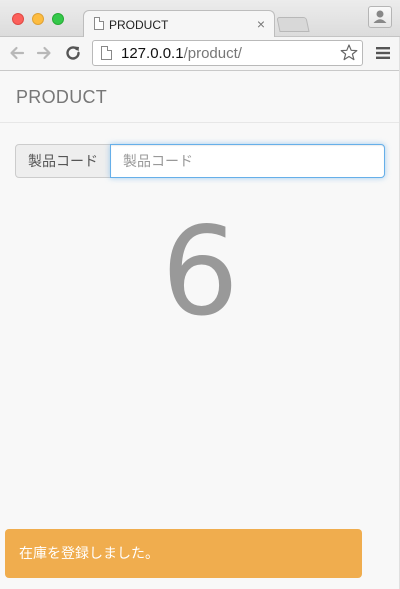 The height and width of the screenshot is (589, 400). Describe the element at coordinates (183, 553) in the screenshot. I see `success-alert: 在庫を登録しました。` at that location.